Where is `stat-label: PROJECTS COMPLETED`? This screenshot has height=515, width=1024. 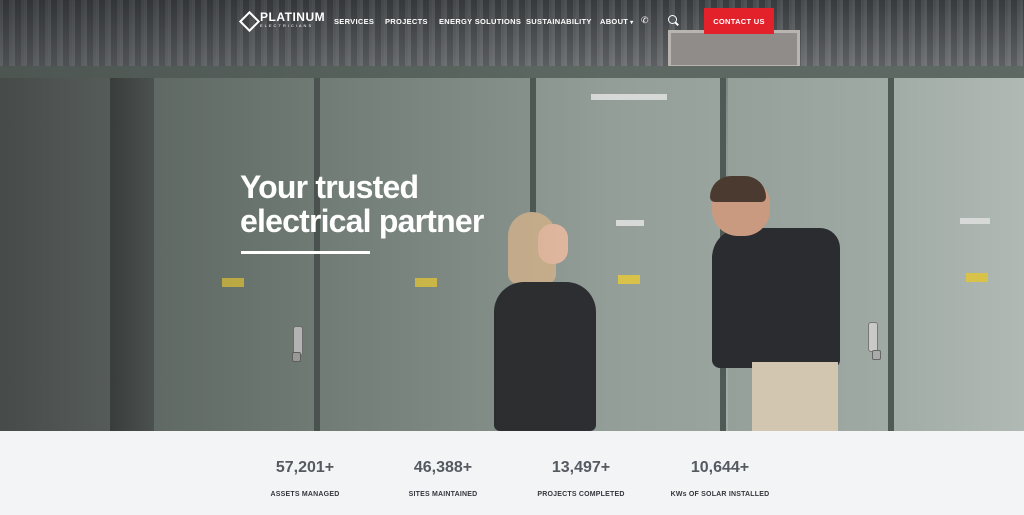 stat-label: PROJECTS COMPLETED is located at coordinates (581, 494).